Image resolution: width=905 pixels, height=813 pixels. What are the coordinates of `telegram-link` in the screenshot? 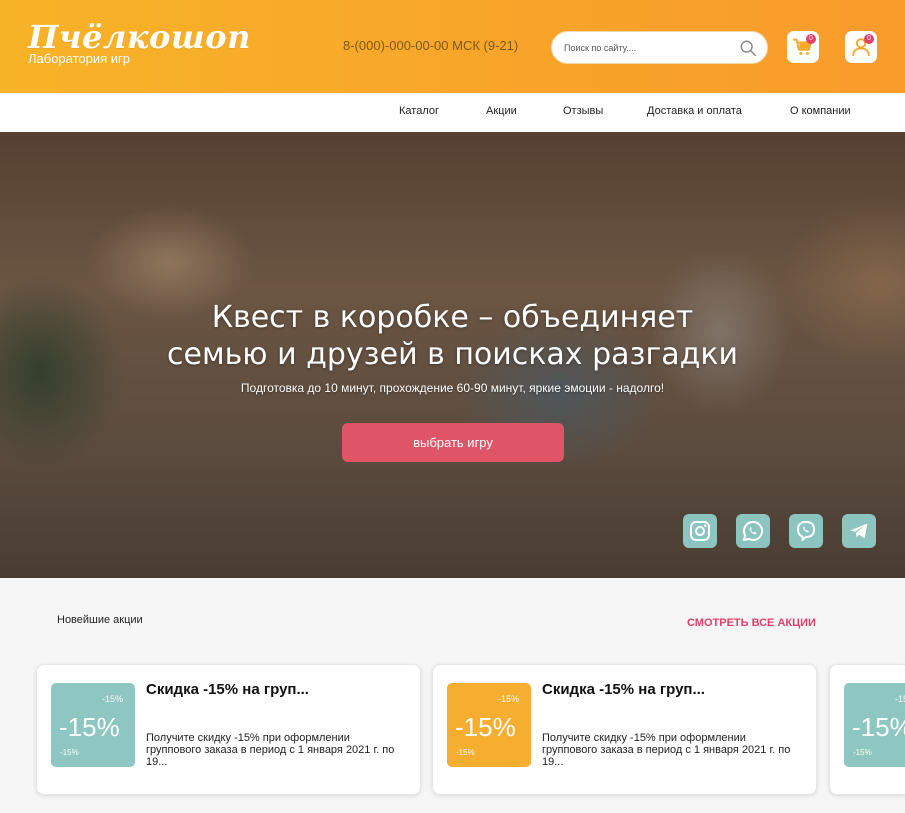 It's located at (859, 531).